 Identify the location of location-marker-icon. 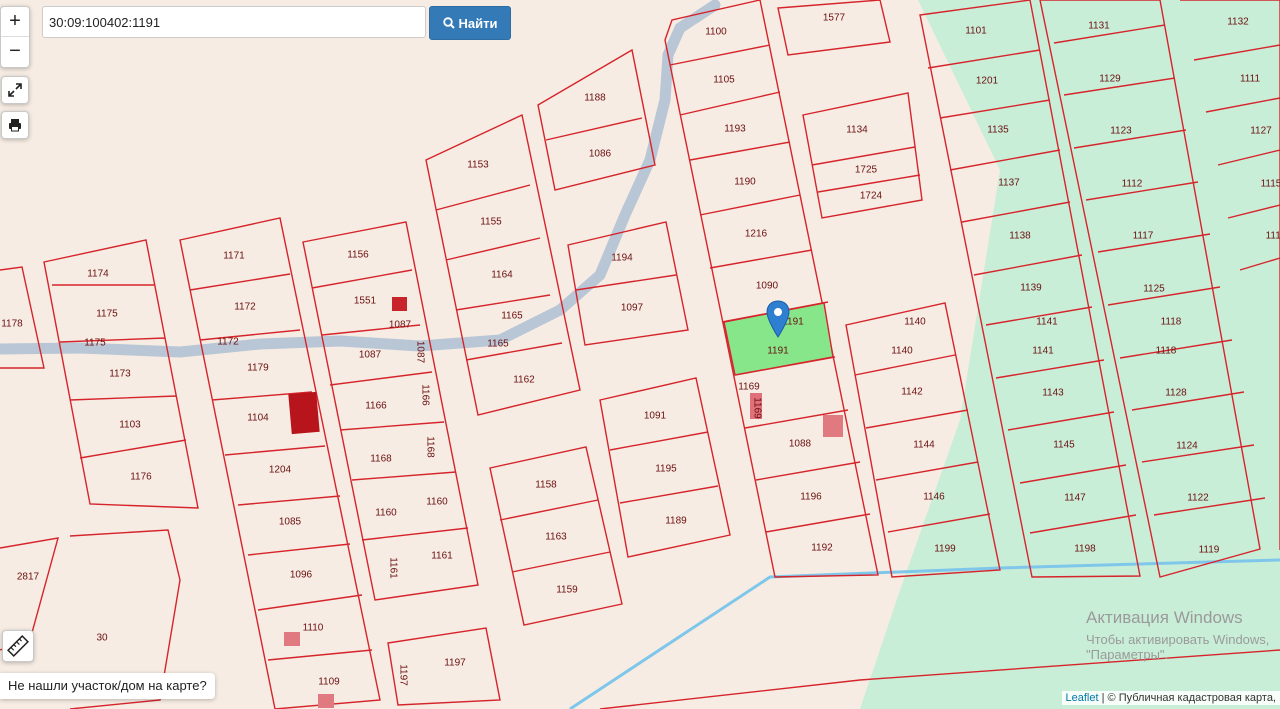
(778, 321).